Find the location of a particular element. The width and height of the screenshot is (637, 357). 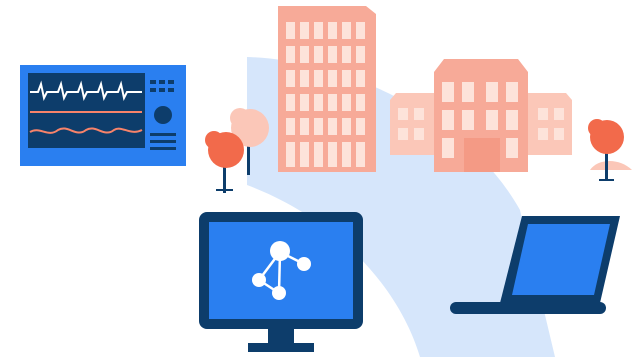

monitor-knob is located at coordinates (163, 115).